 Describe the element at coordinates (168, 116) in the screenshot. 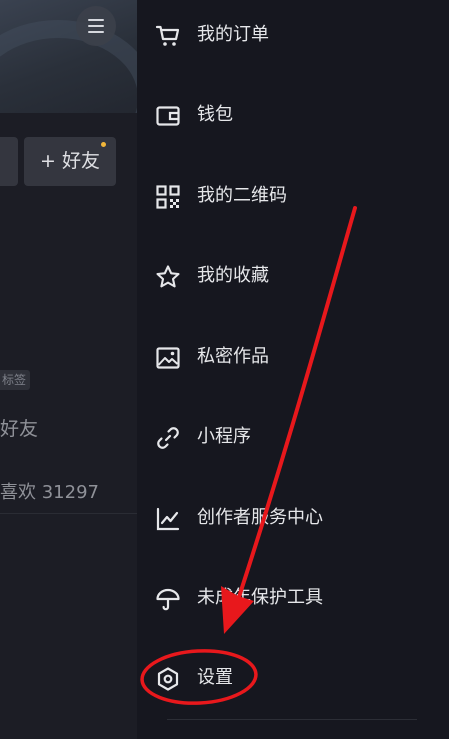

I see `wallet-icon` at that location.